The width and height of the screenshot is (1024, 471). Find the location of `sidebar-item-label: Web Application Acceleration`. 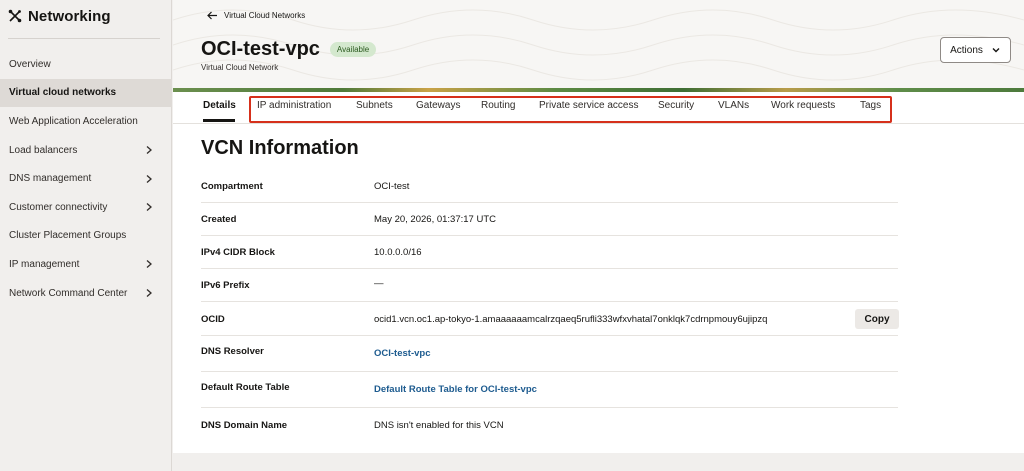

sidebar-item-label: Web Application Acceleration is located at coordinates (73, 121).